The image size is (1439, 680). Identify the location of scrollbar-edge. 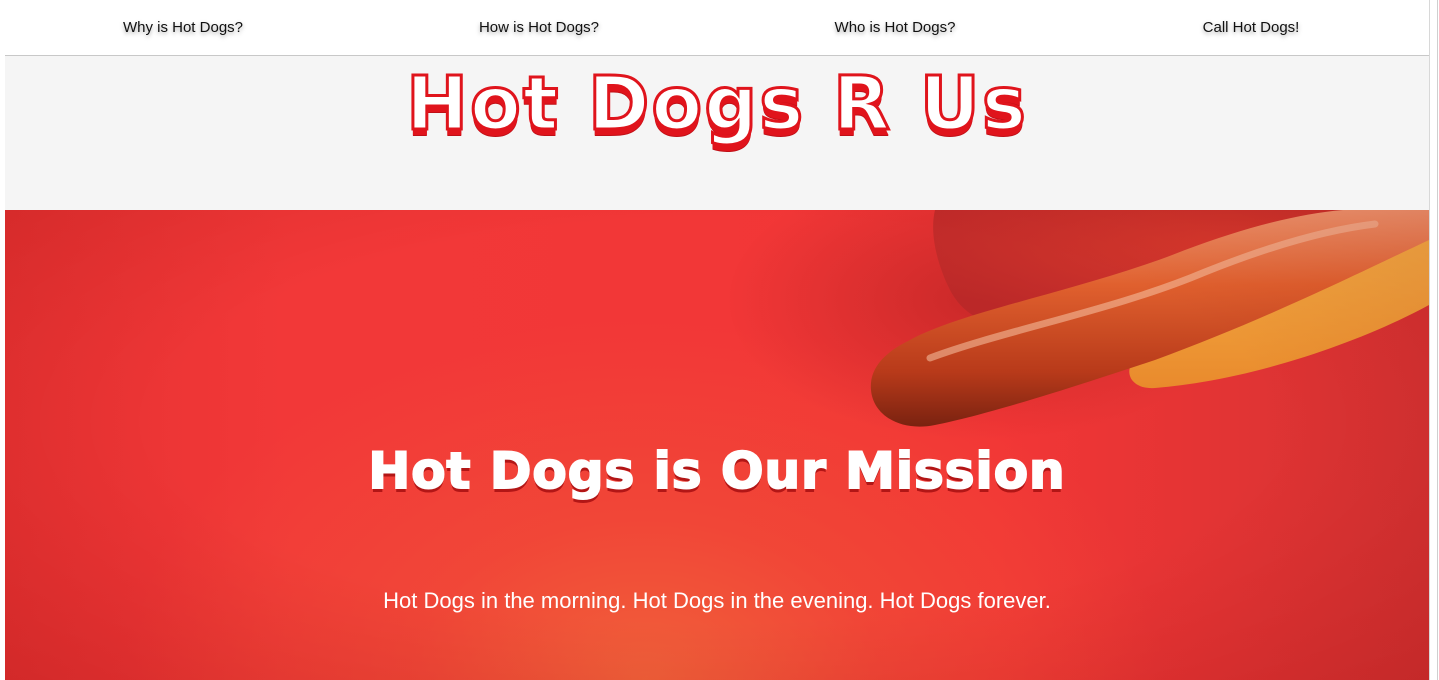
(1437, 340).